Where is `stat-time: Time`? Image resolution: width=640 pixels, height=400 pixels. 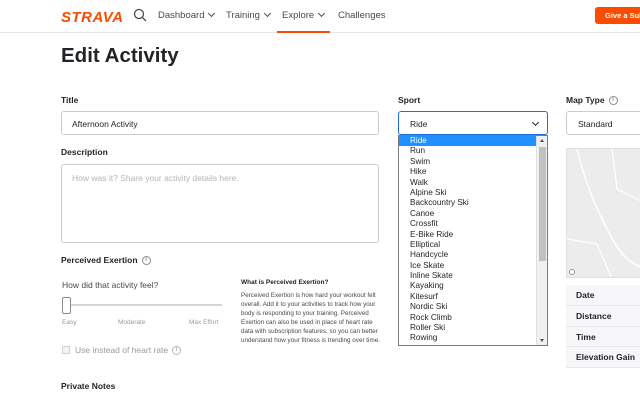 stat-time: Time is located at coordinates (603, 337).